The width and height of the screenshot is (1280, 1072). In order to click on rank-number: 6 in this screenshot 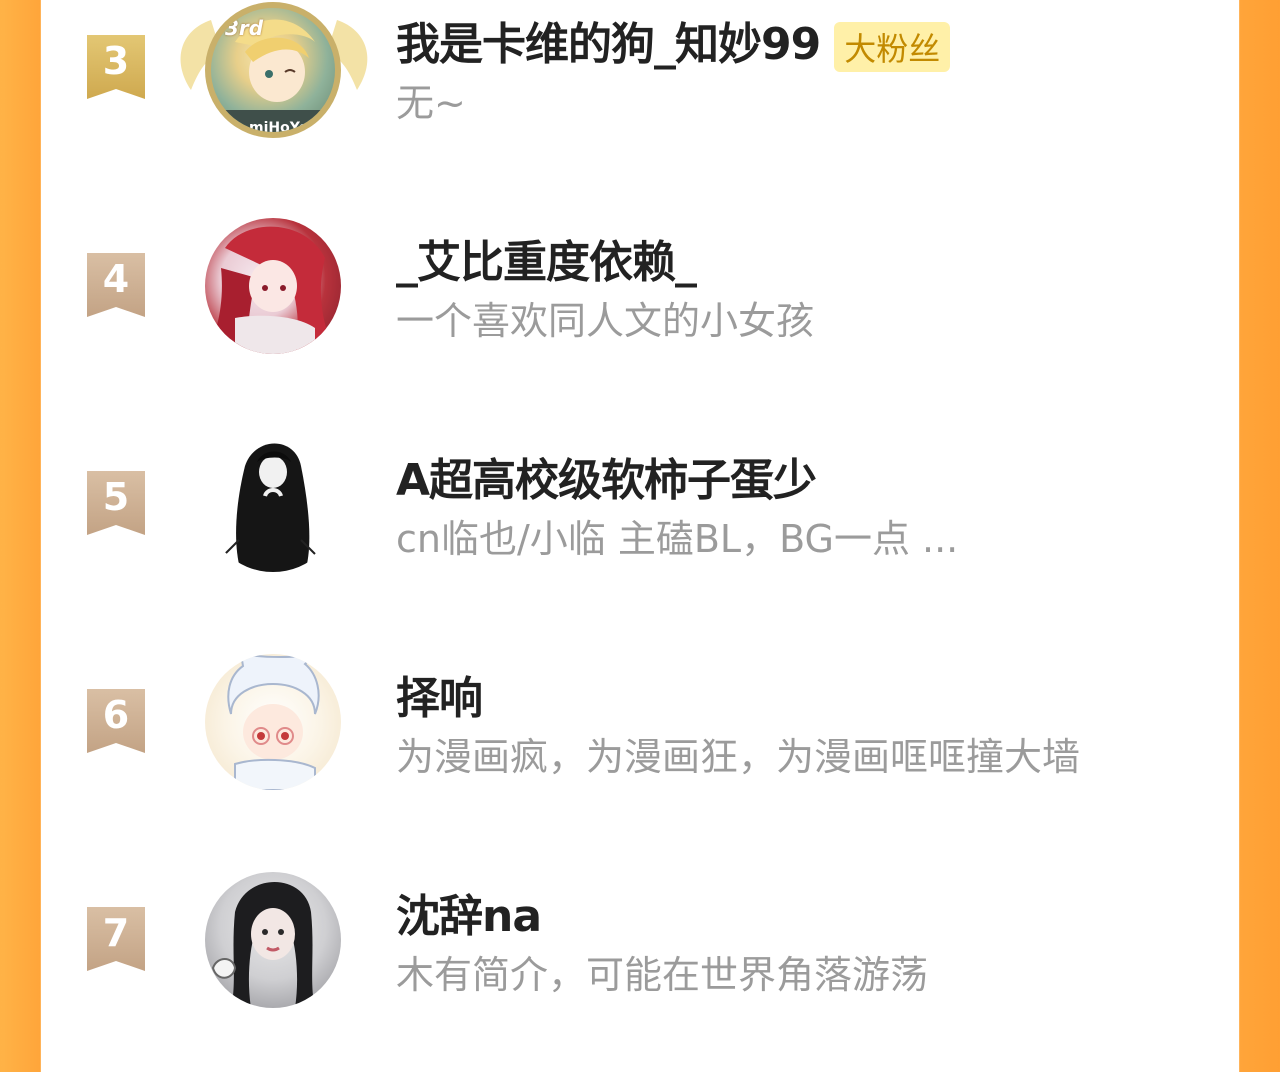, I will do `click(116, 715)`.